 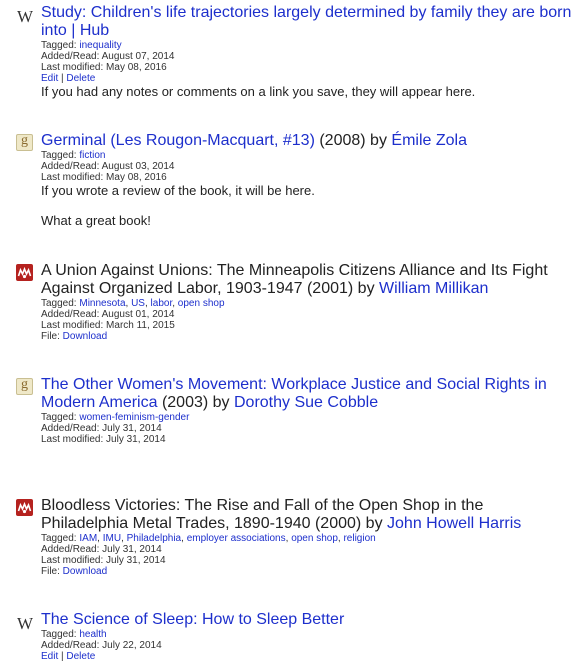 What do you see at coordinates (88, 538) in the screenshot?
I see `tag-link: IAM` at bounding box center [88, 538].